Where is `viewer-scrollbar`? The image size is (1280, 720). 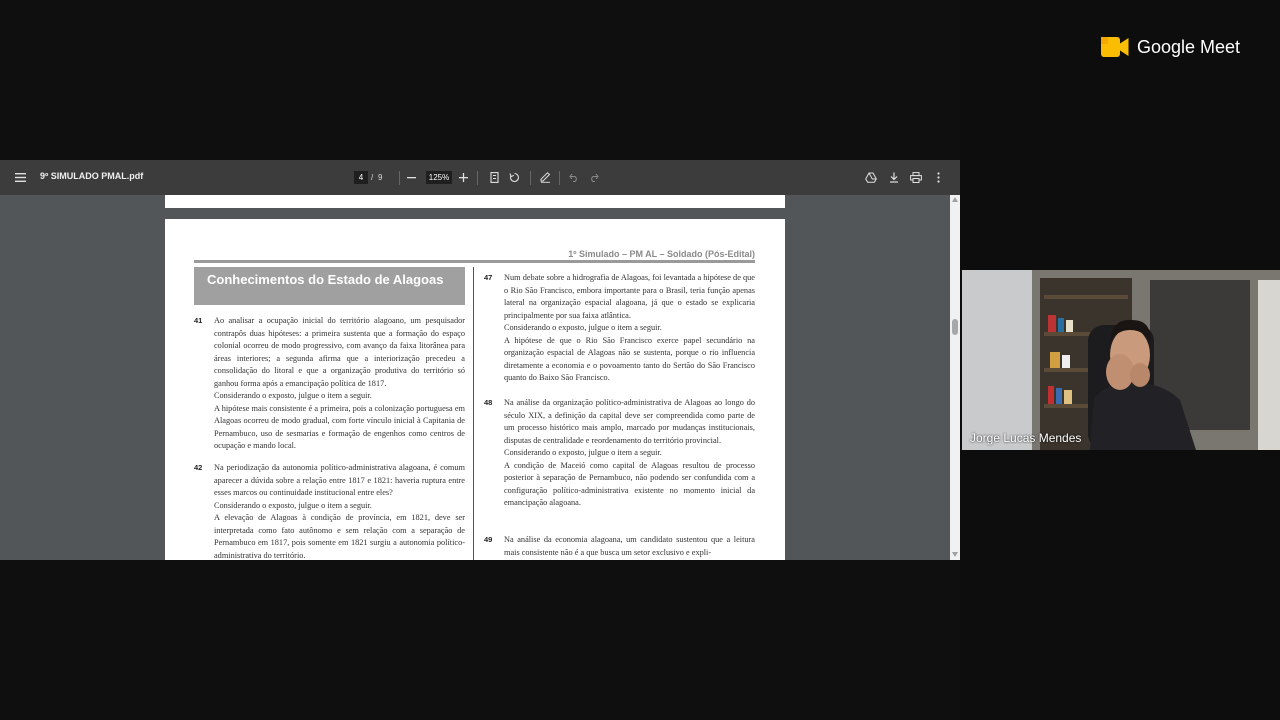 viewer-scrollbar is located at coordinates (955, 377).